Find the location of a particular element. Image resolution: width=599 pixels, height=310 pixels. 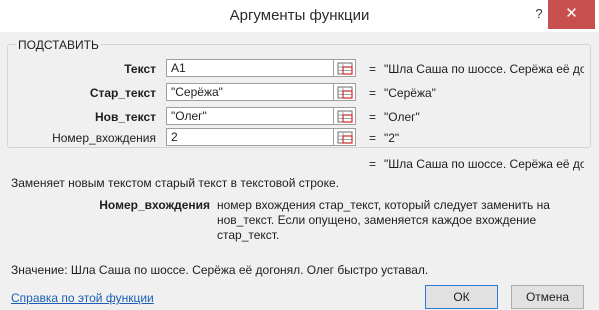

arg-input-old-text: "Серёжа" is located at coordinates (250, 92).